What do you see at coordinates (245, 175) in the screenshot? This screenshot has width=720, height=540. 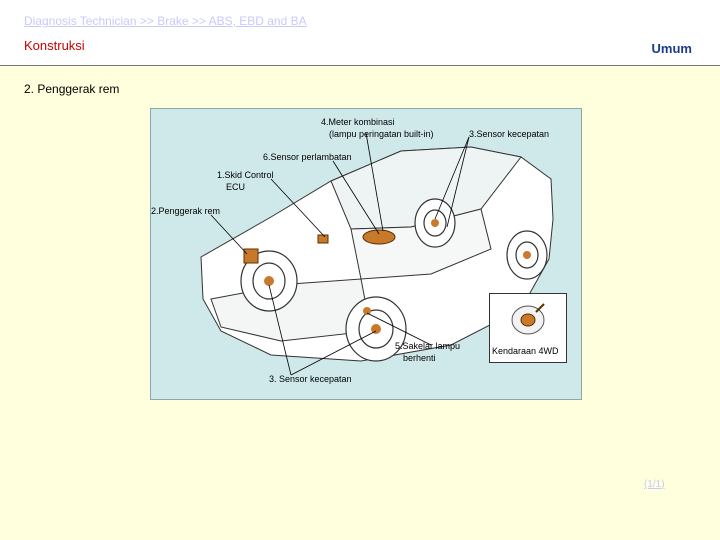 I see `label-skid-control-ecu: 1.Skid Control` at bounding box center [245, 175].